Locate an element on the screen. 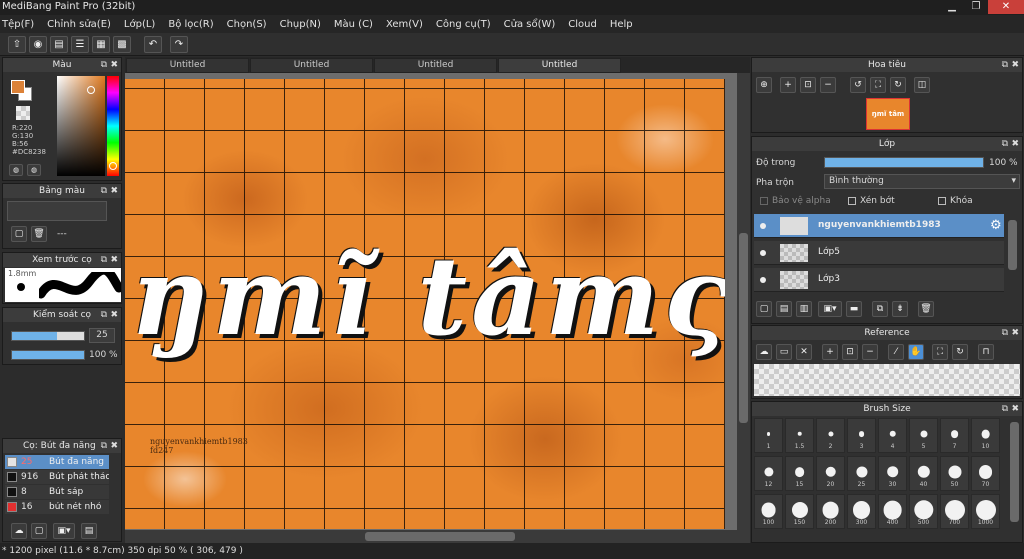 The width and height of the screenshot is (1024, 559). brush-size-cell: 15 is located at coordinates (799, 473).